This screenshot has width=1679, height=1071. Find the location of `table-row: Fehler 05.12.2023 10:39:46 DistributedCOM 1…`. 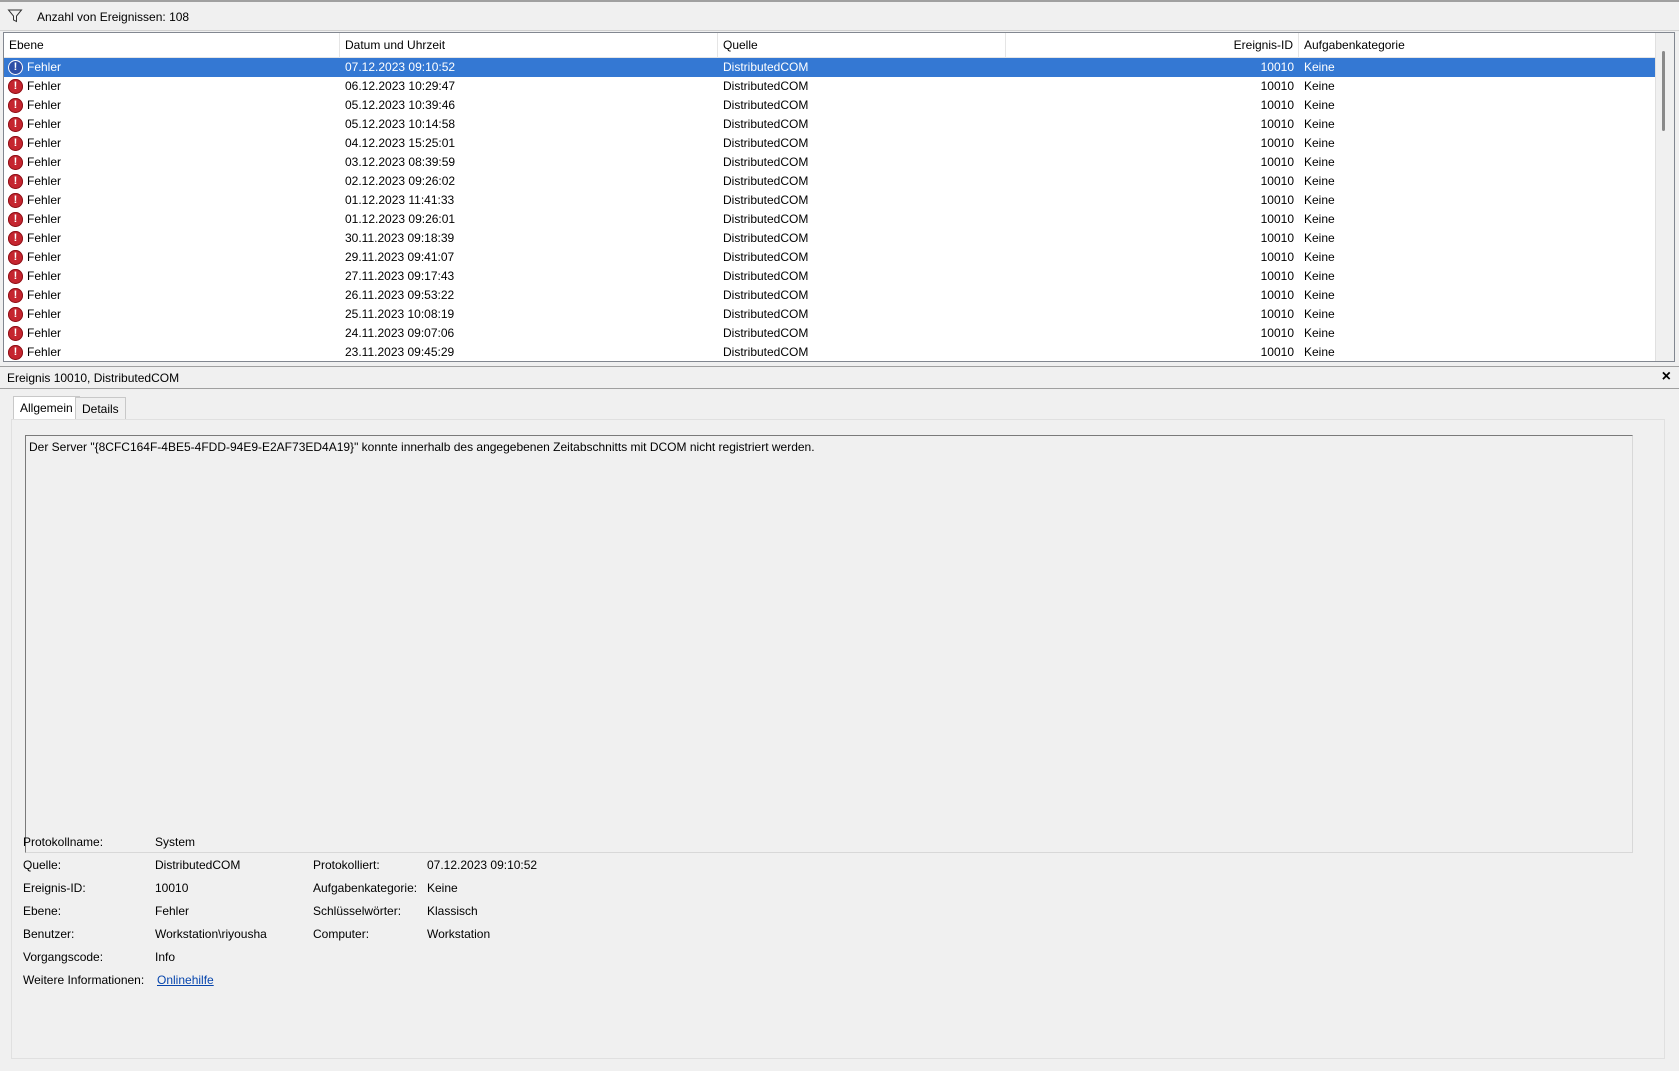

table-row: Fehler 05.12.2023 10:39:46 DistributedCOM 1… is located at coordinates (830, 105).